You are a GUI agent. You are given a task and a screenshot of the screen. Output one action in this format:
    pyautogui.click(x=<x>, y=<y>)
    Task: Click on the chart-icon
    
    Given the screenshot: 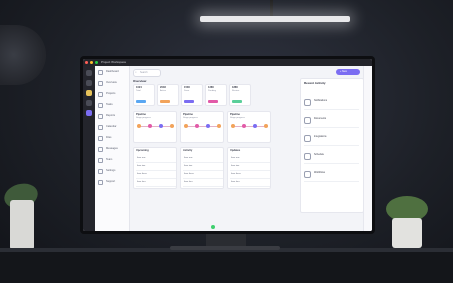 What is the action you would take?
    pyautogui.click(x=100, y=116)
    